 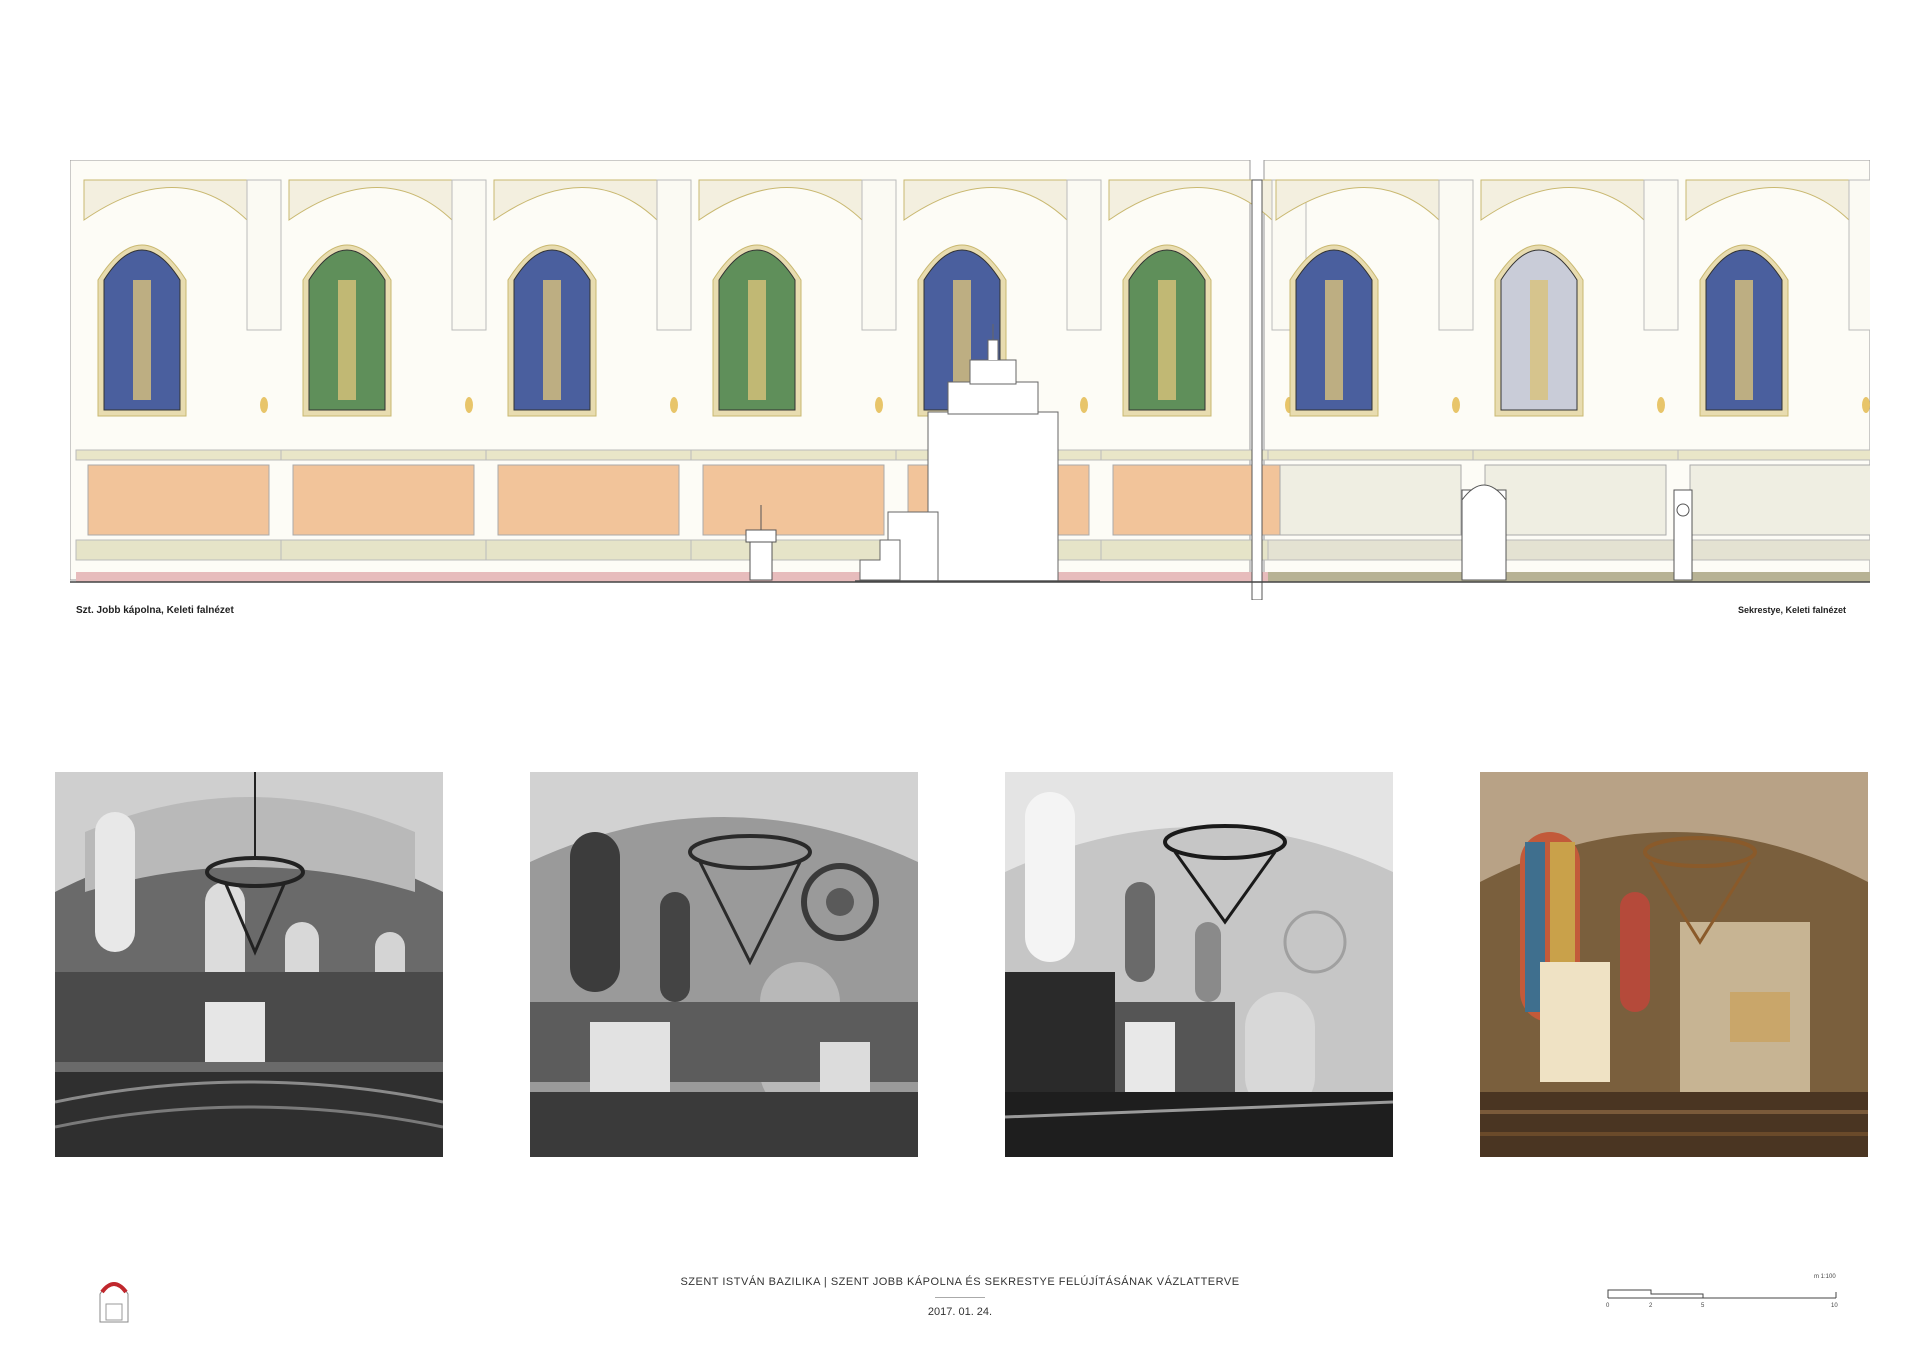 What do you see at coordinates (1683, 535) in the screenshot?
I see `clock-column` at bounding box center [1683, 535].